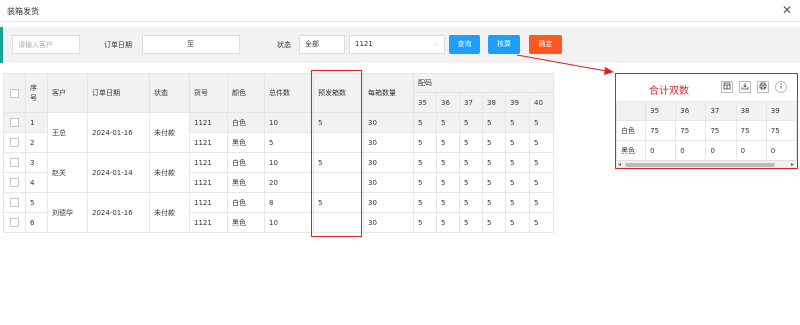  I want to click on summary-horizontal-scrollbar: ◂ ▸, so click(706, 164).